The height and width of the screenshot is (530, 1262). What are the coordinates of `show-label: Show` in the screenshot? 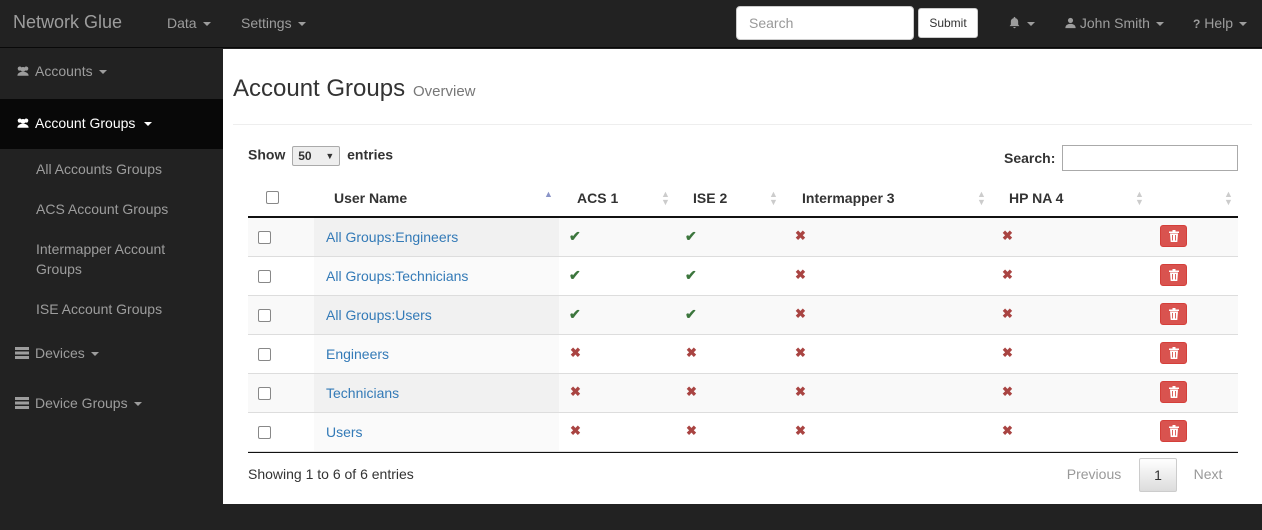 It's located at (267, 154).